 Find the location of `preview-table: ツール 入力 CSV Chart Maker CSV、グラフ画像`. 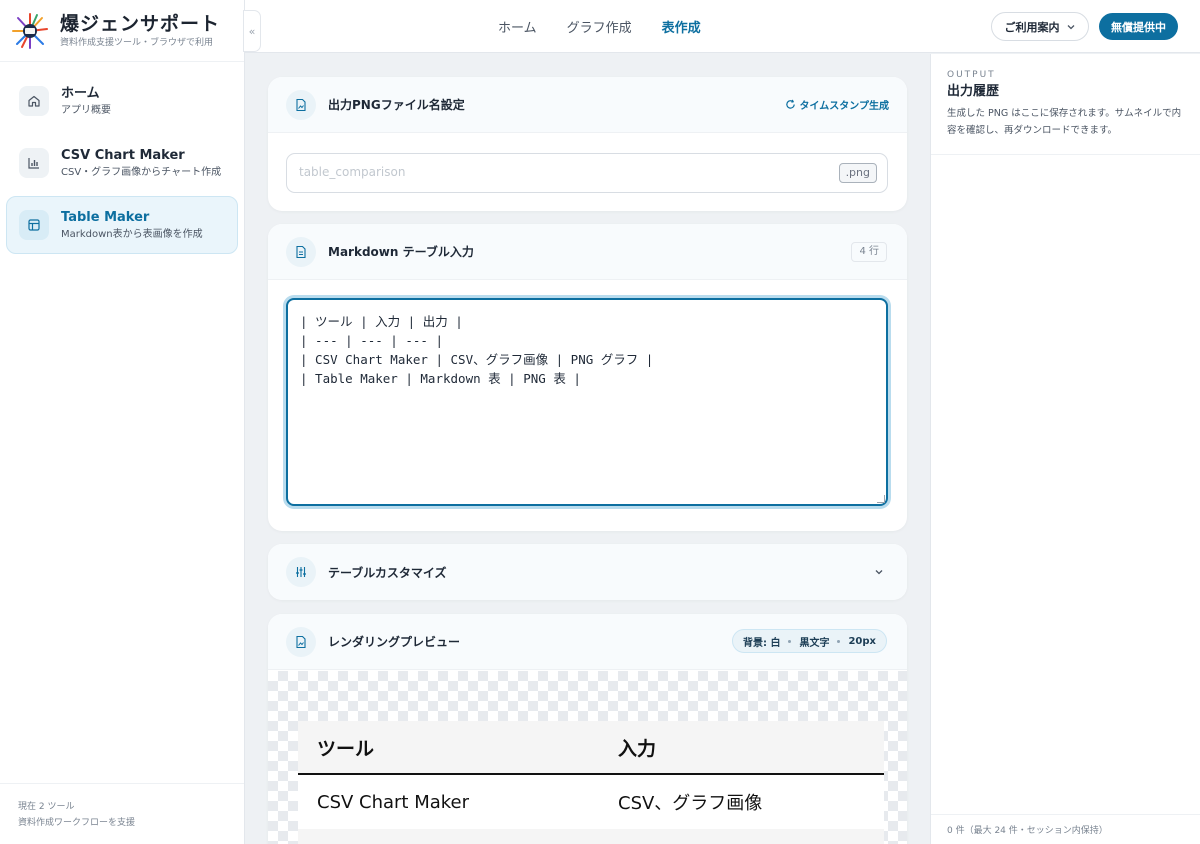

preview-table: ツール 入力 CSV Chart Maker CSV、グラフ画像 is located at coordinates (591, 782).